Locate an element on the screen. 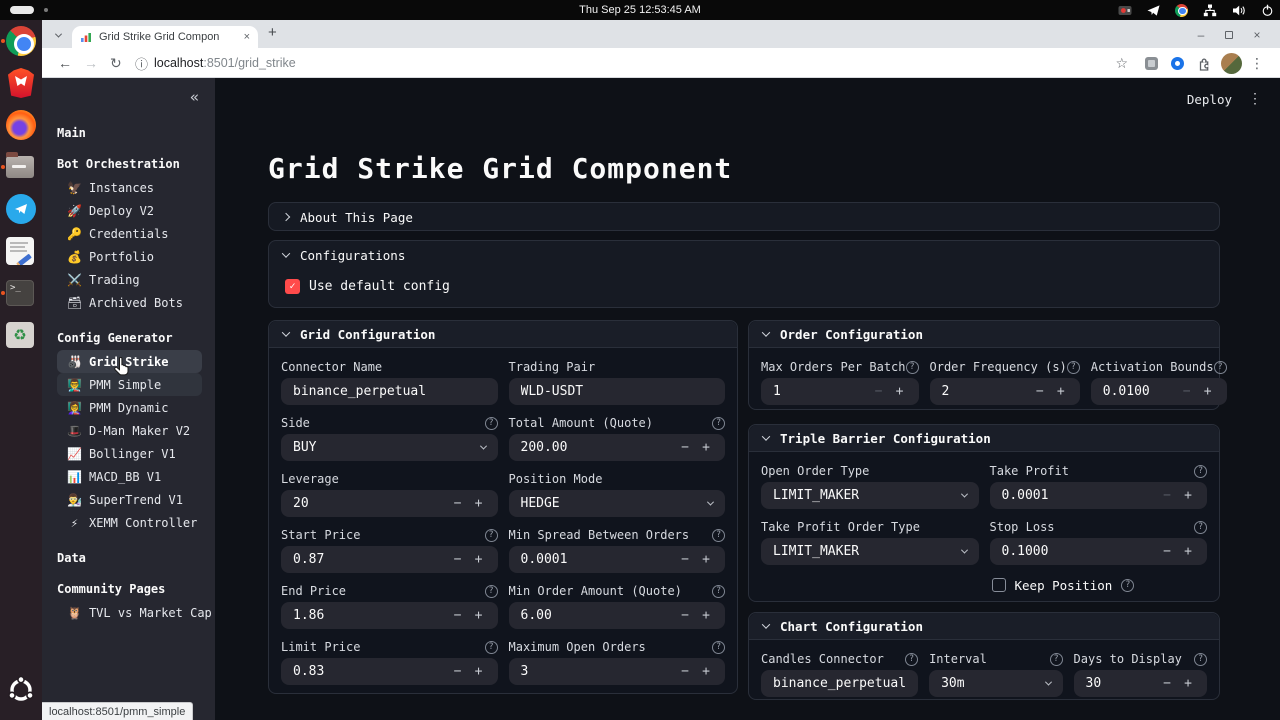 This screenshot has width=1280, height=720. browser-tab: Grid Strike Grid Compon × is located at coordinates (165, 37).